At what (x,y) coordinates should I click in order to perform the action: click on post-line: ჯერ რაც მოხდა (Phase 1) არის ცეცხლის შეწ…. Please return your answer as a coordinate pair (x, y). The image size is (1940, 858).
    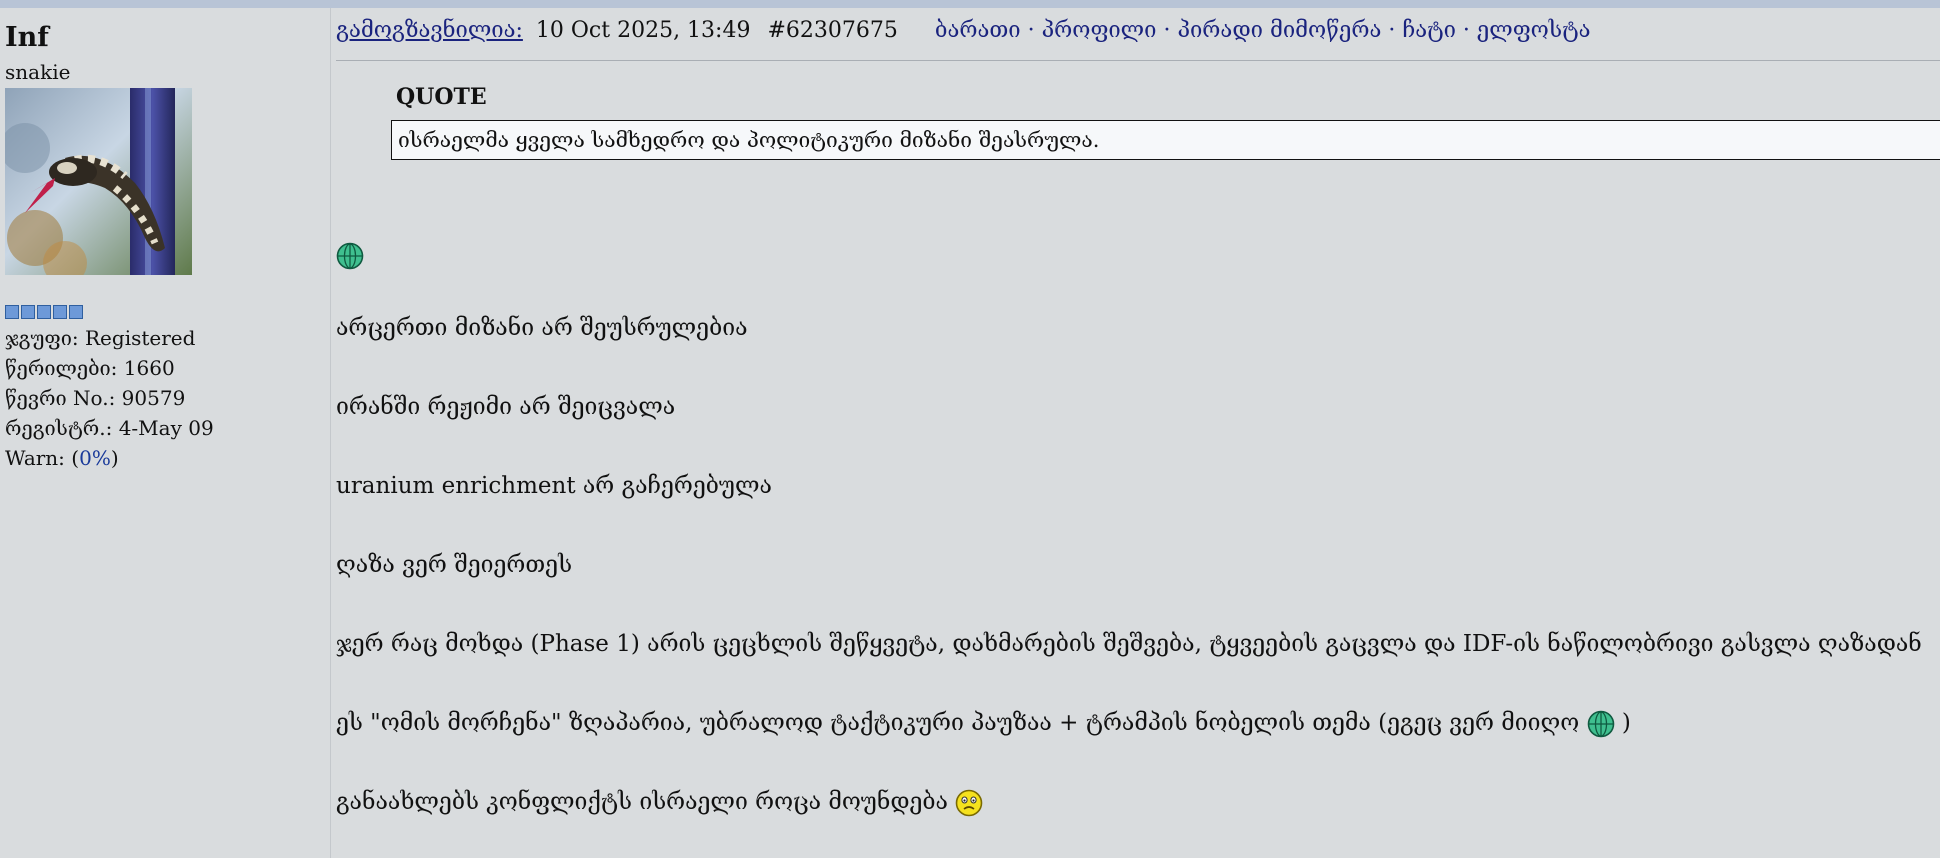
    Looking at the image, I should click on (1129, 644).